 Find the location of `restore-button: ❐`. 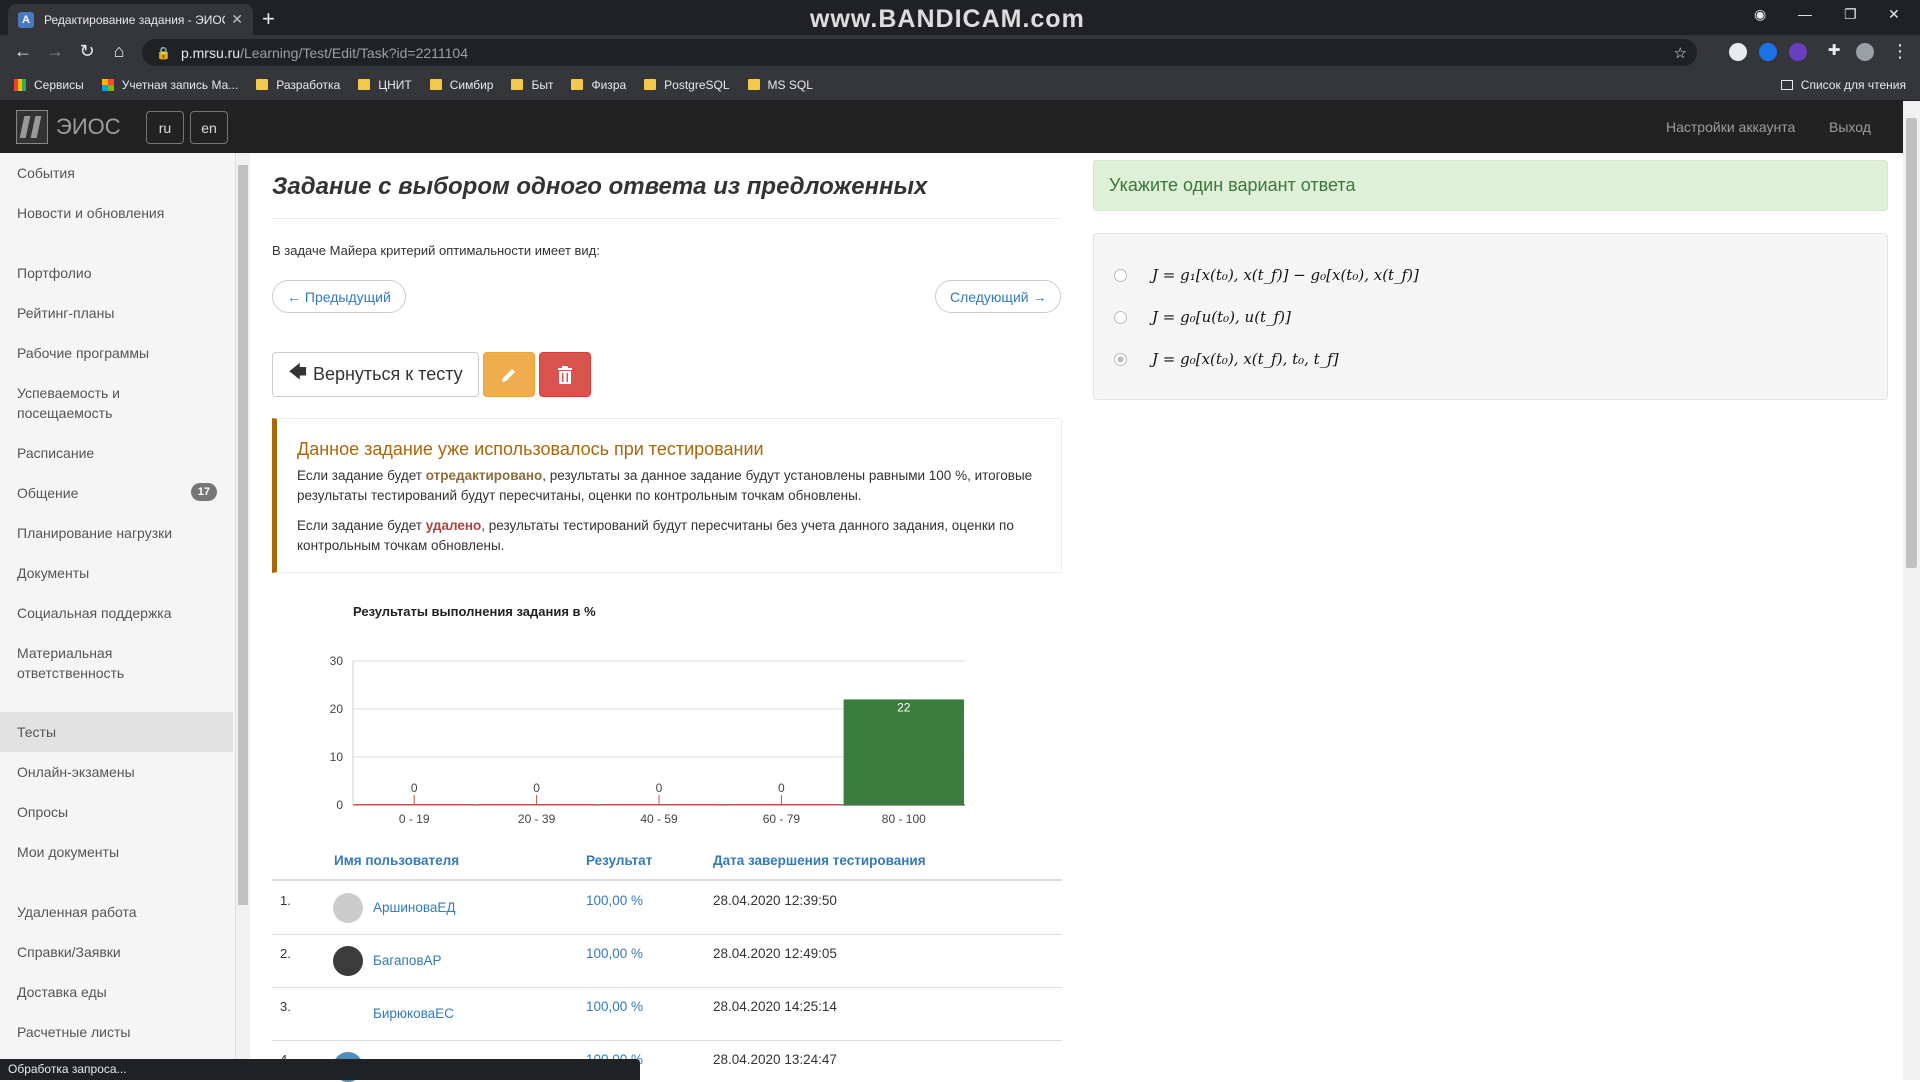

restore-button: ❐ is located at coordinates (1850, 14).